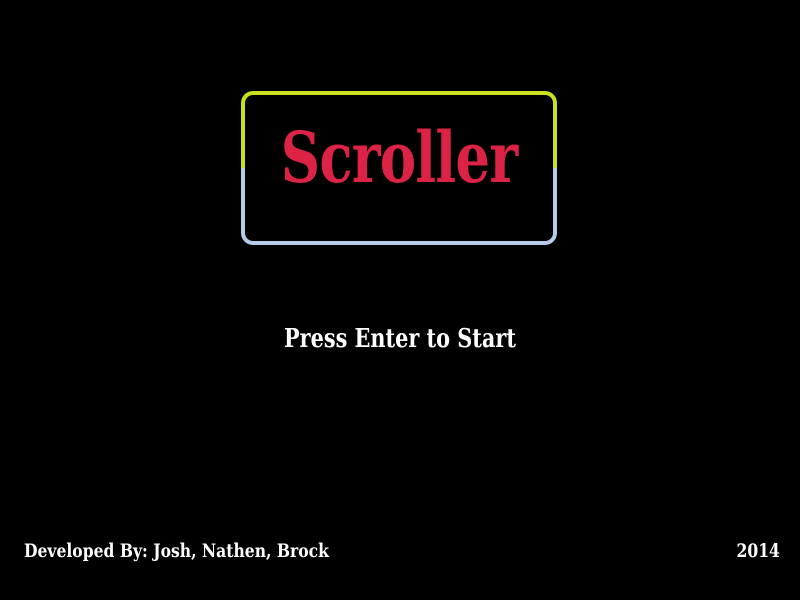 The width and height of the screenshot is (800, 600). What do you see at coordinates (399, 157) in the screenshot?
I see `game-title: Scroller` at bounding box center [399, 157].